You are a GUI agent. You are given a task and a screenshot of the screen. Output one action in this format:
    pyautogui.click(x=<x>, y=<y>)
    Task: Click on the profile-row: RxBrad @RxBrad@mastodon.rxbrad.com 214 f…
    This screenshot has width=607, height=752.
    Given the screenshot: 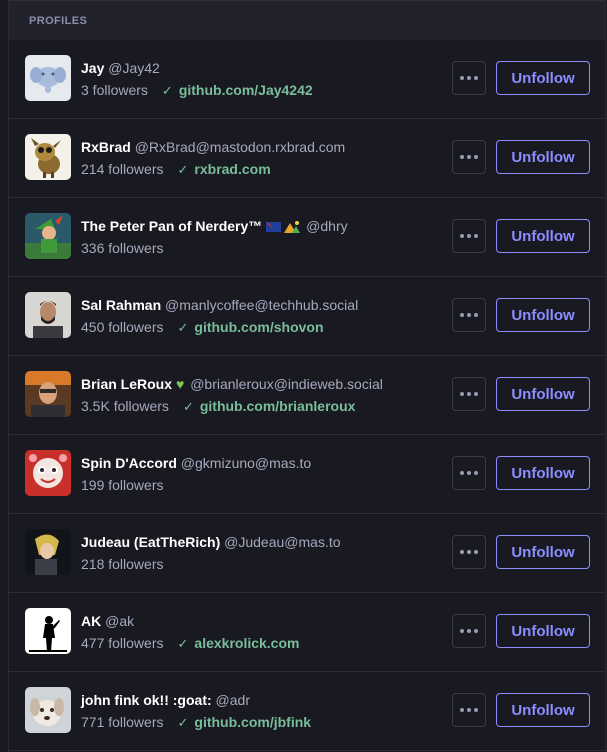 What is the action you would take?
    pyautogui.click(x=307, y=158)
    